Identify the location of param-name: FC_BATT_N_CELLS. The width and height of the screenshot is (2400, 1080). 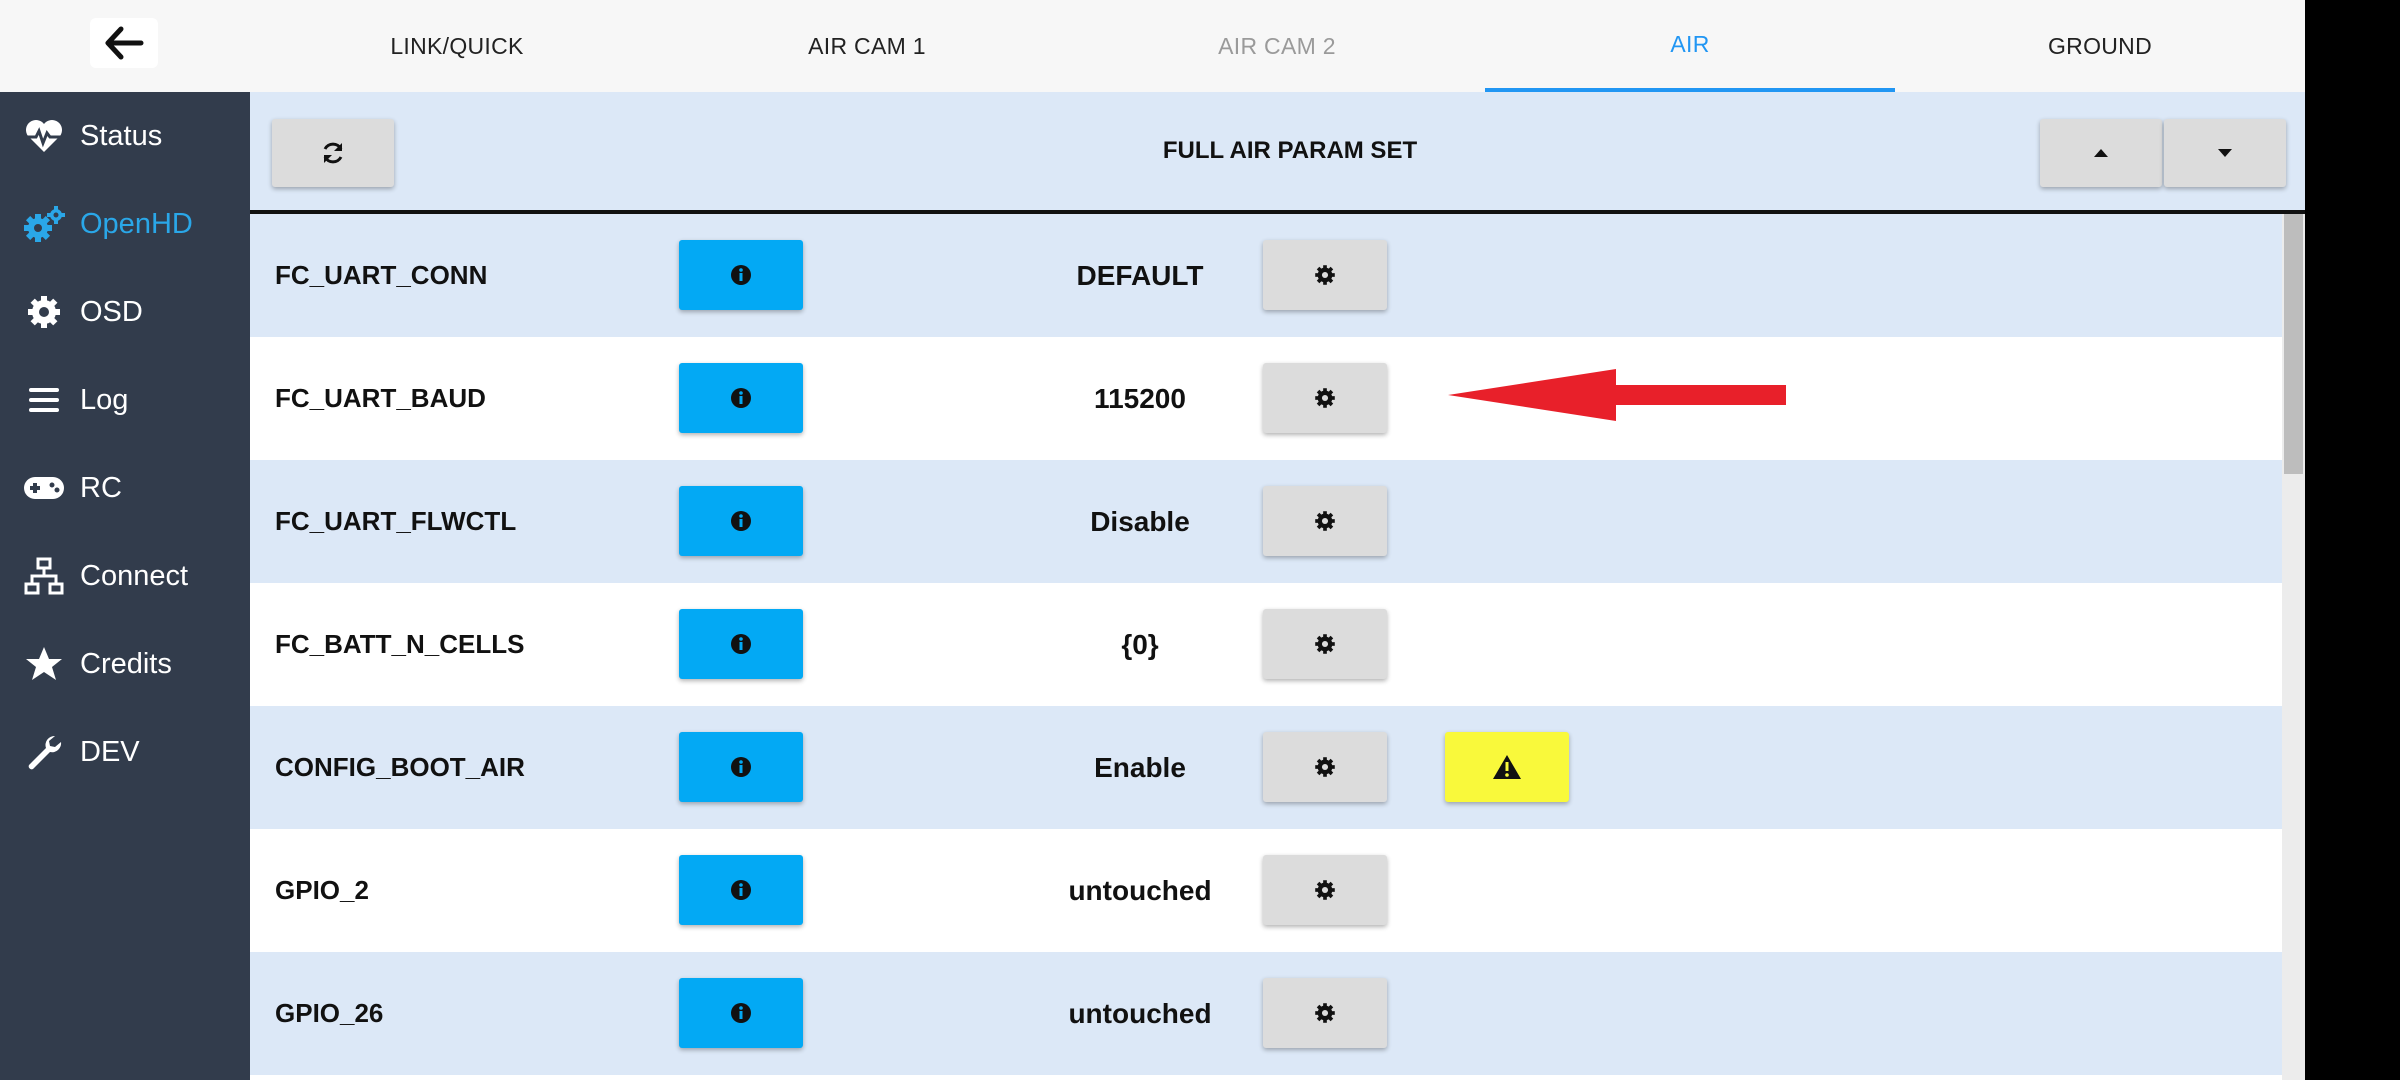
(400, 644).